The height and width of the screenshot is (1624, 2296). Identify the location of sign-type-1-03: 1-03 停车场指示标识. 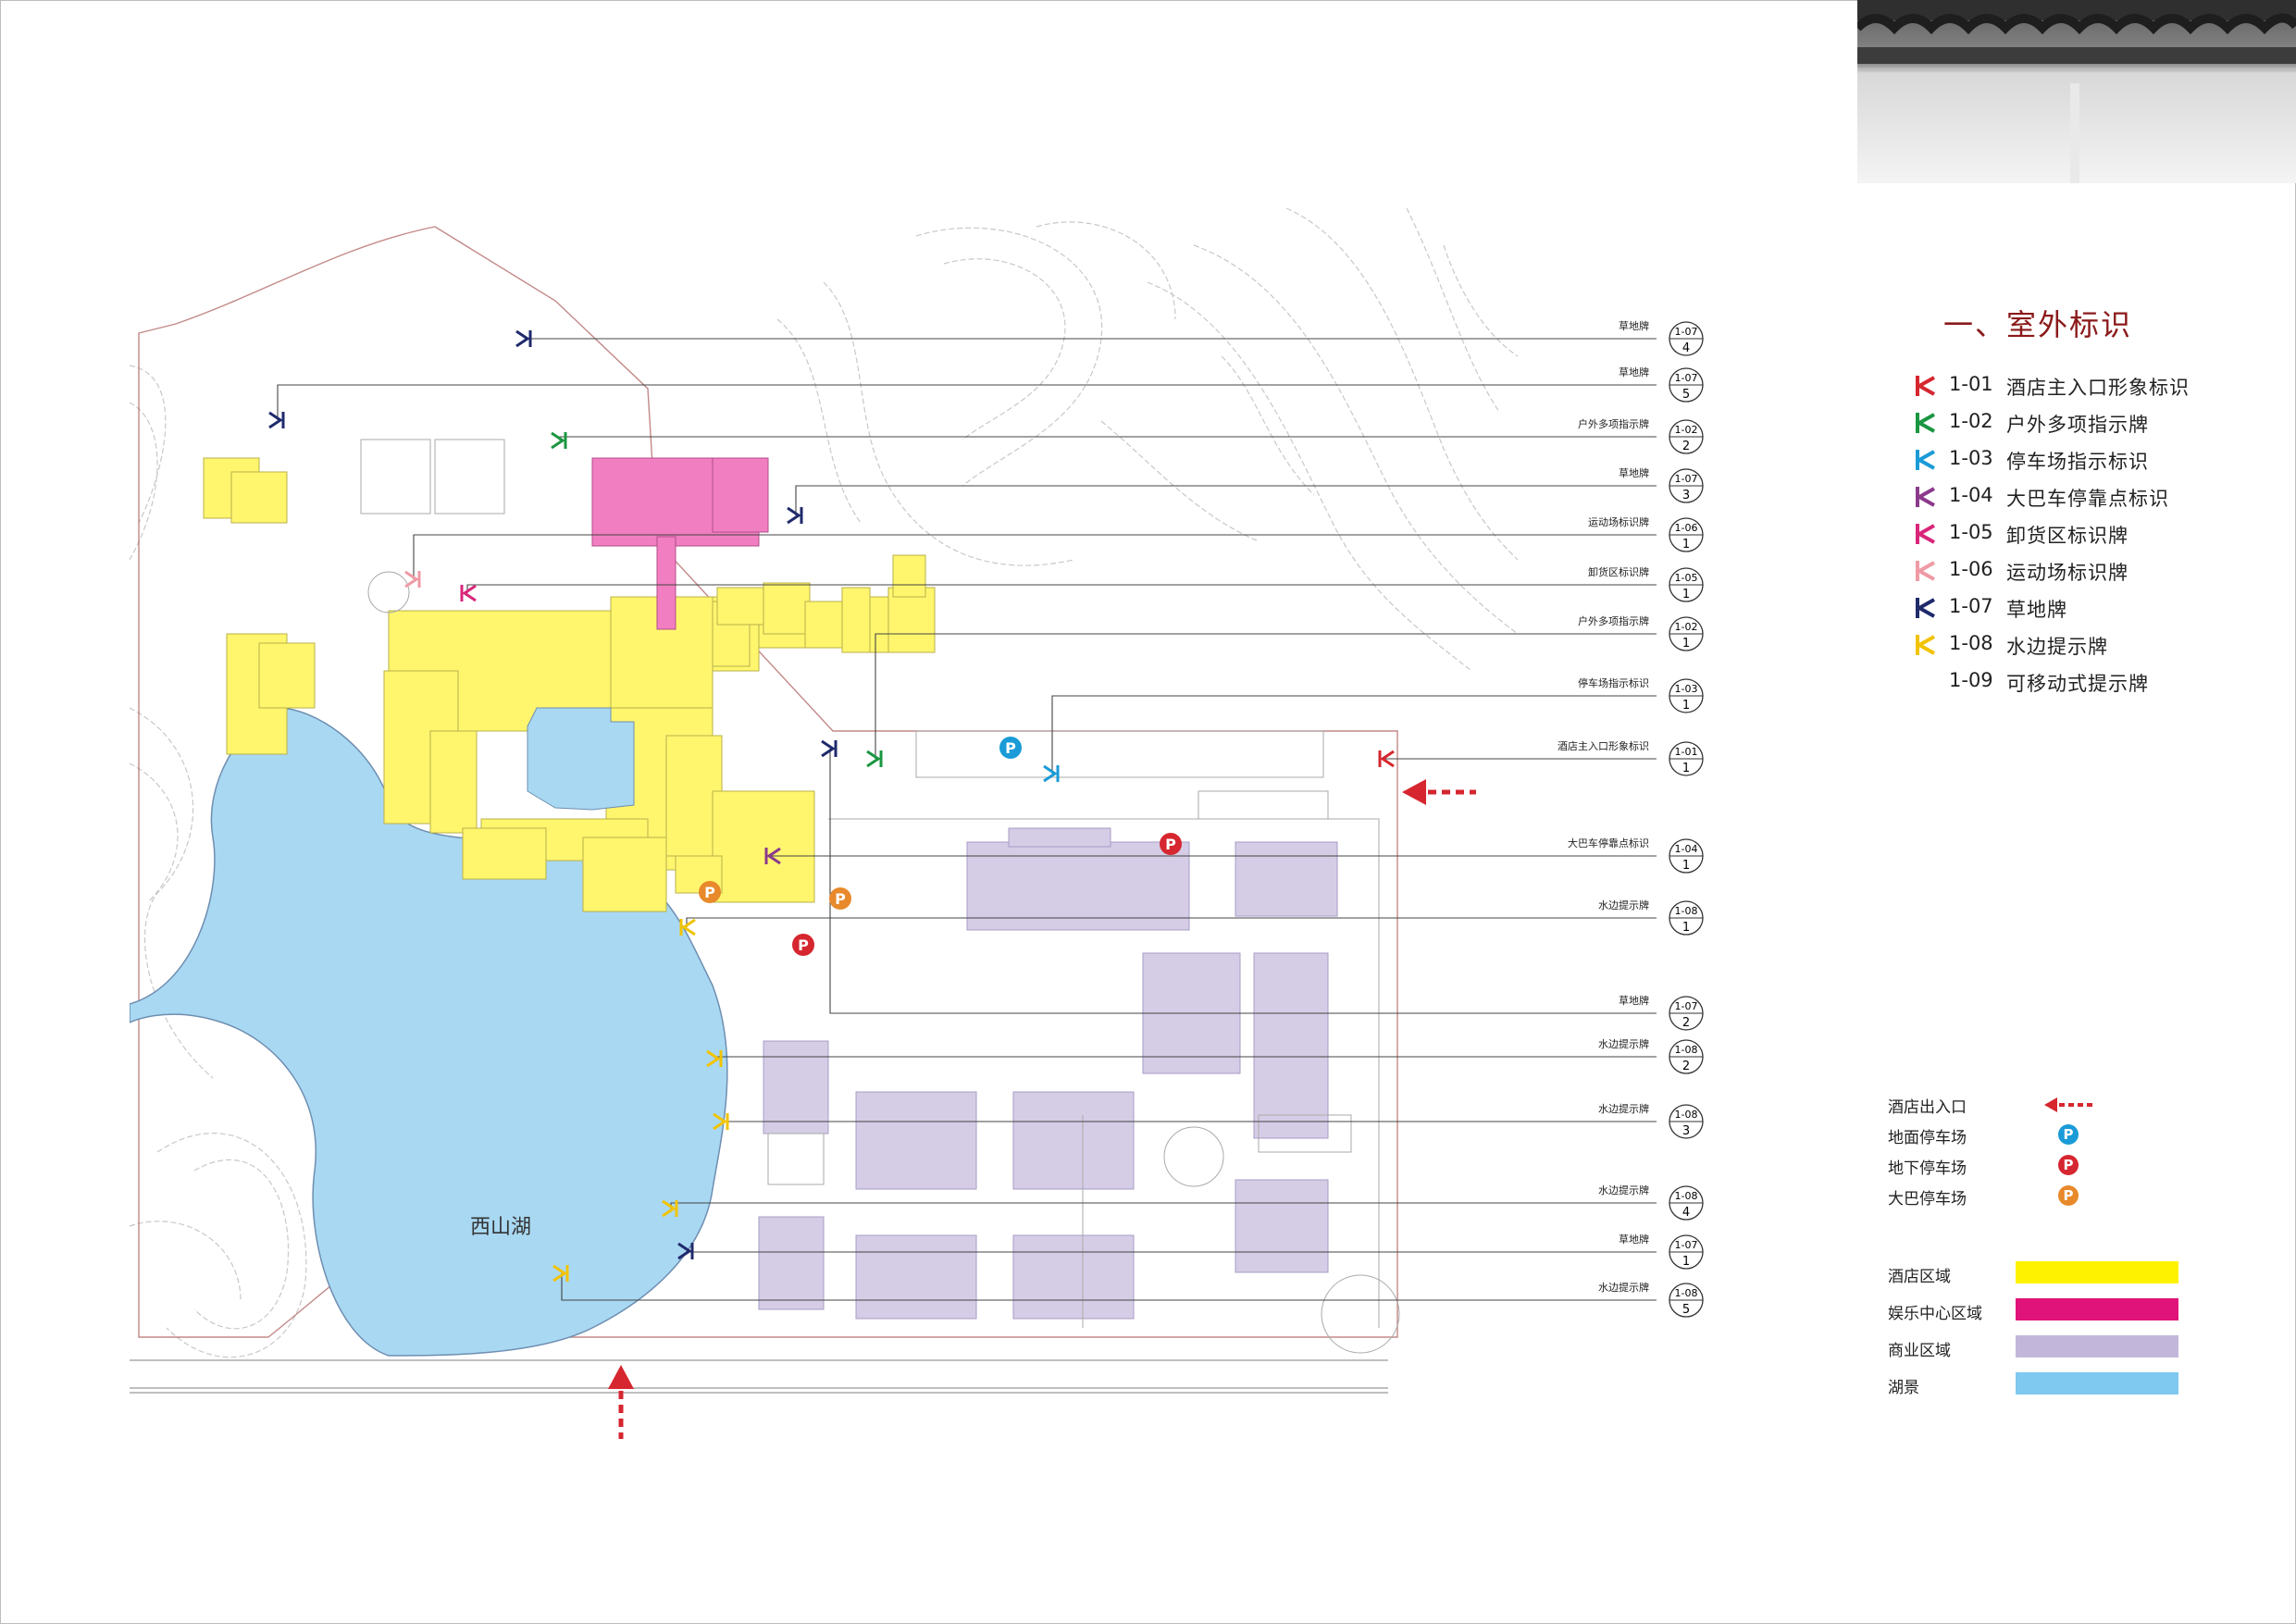
(2099, 459).